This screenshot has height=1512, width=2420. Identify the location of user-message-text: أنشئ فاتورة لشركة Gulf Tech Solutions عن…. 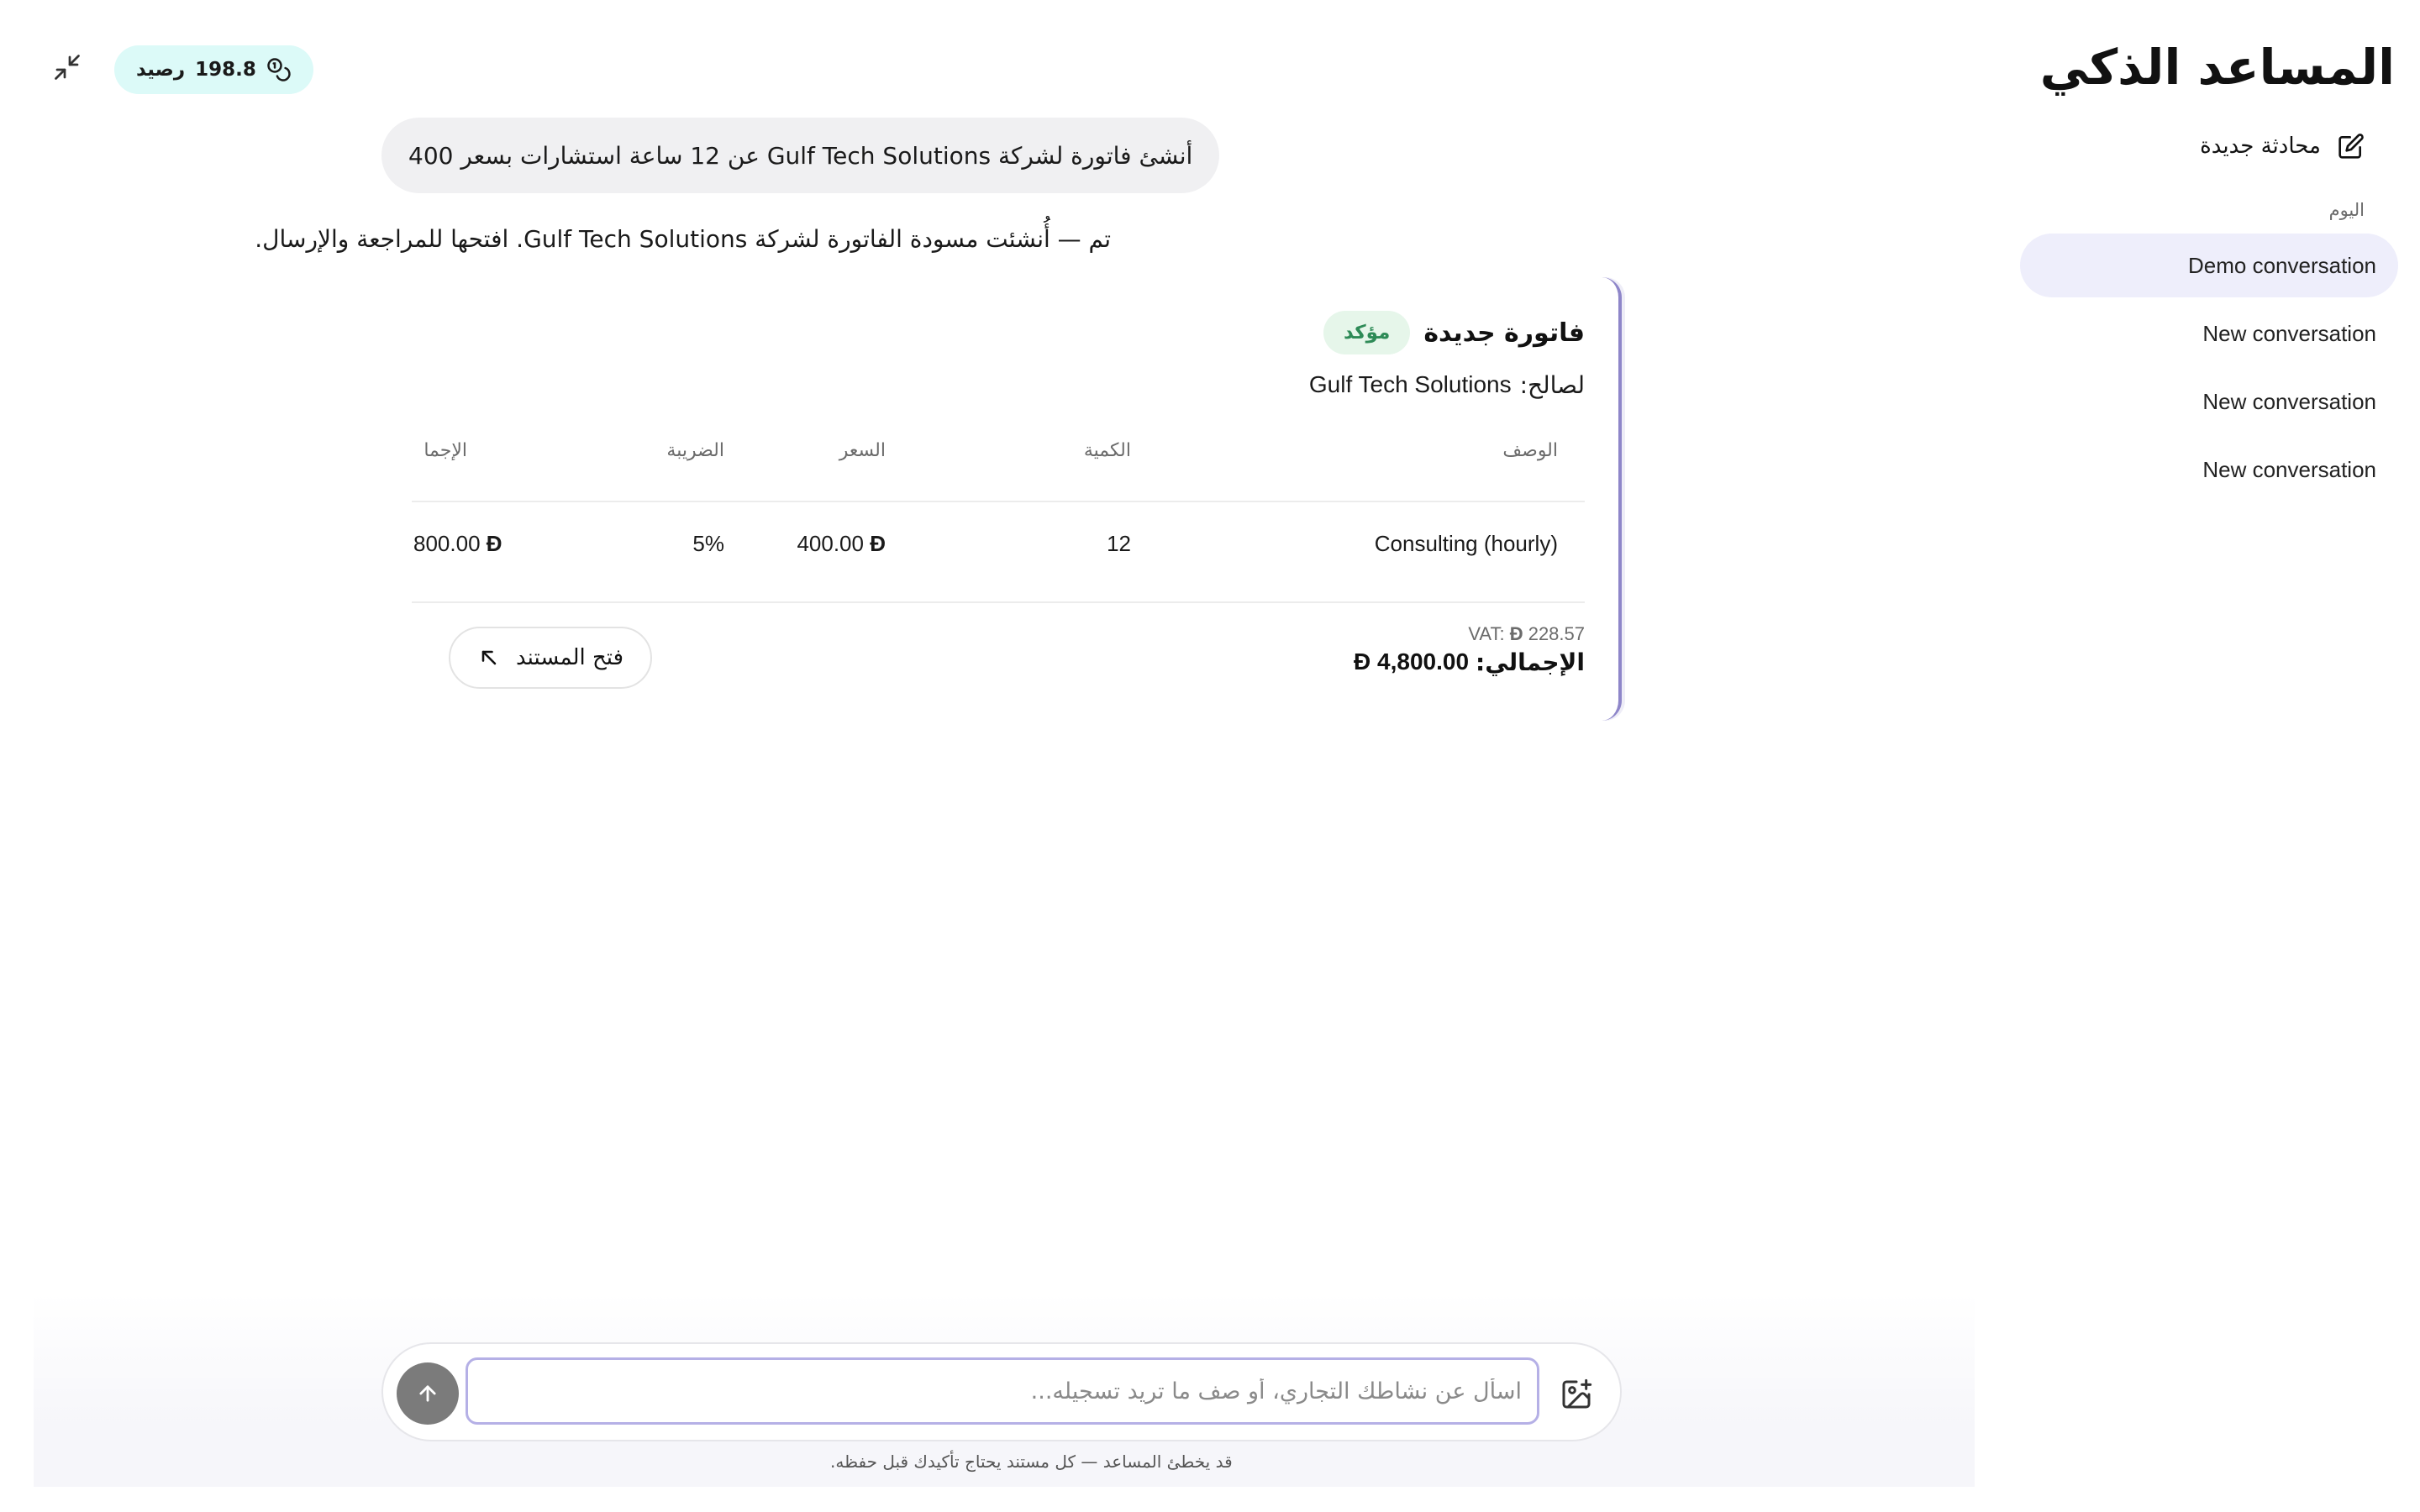
(800, 155).